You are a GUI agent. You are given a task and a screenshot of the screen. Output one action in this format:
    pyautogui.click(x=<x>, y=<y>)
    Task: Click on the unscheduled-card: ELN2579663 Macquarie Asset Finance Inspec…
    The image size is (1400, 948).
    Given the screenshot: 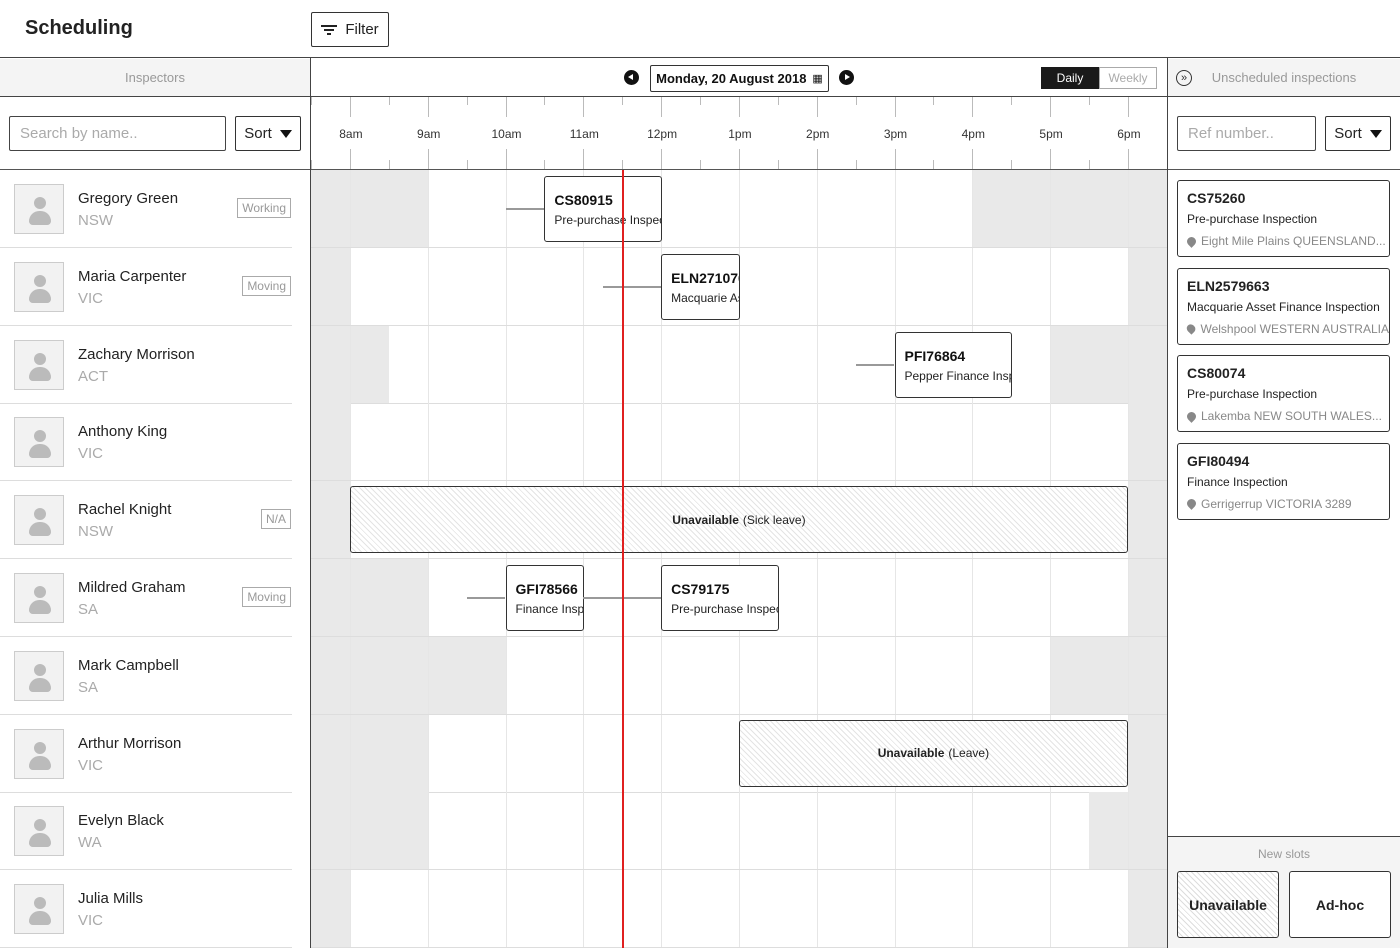 What is the action you would take?
    pyautogui.click(x=1283, y=306)
    